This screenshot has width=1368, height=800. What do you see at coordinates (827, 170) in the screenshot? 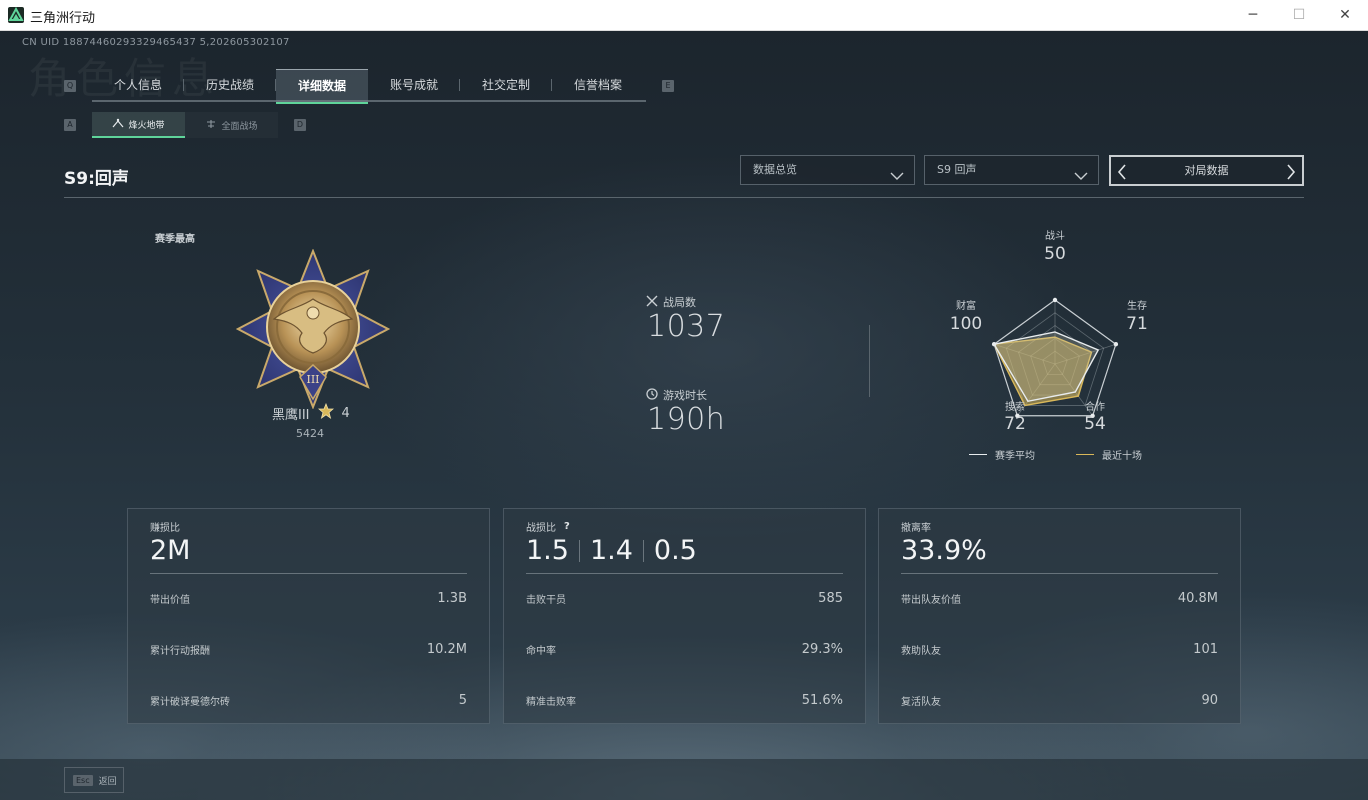
I see `overview-dropdown: 数据总览` at bounding box center [827, 170].